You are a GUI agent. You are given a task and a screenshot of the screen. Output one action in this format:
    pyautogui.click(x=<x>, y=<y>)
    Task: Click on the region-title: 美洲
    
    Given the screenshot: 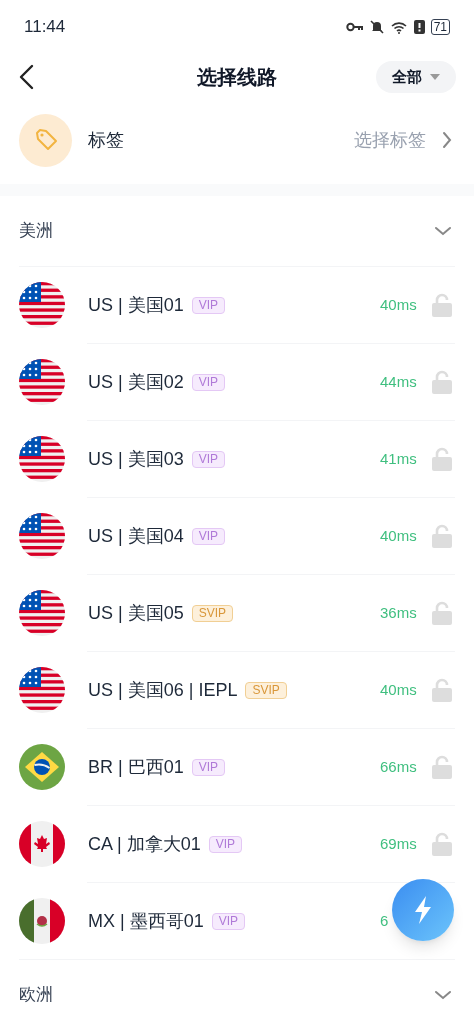 What is the action you would take?
    pyautogui.click(x=36, y=231)
    